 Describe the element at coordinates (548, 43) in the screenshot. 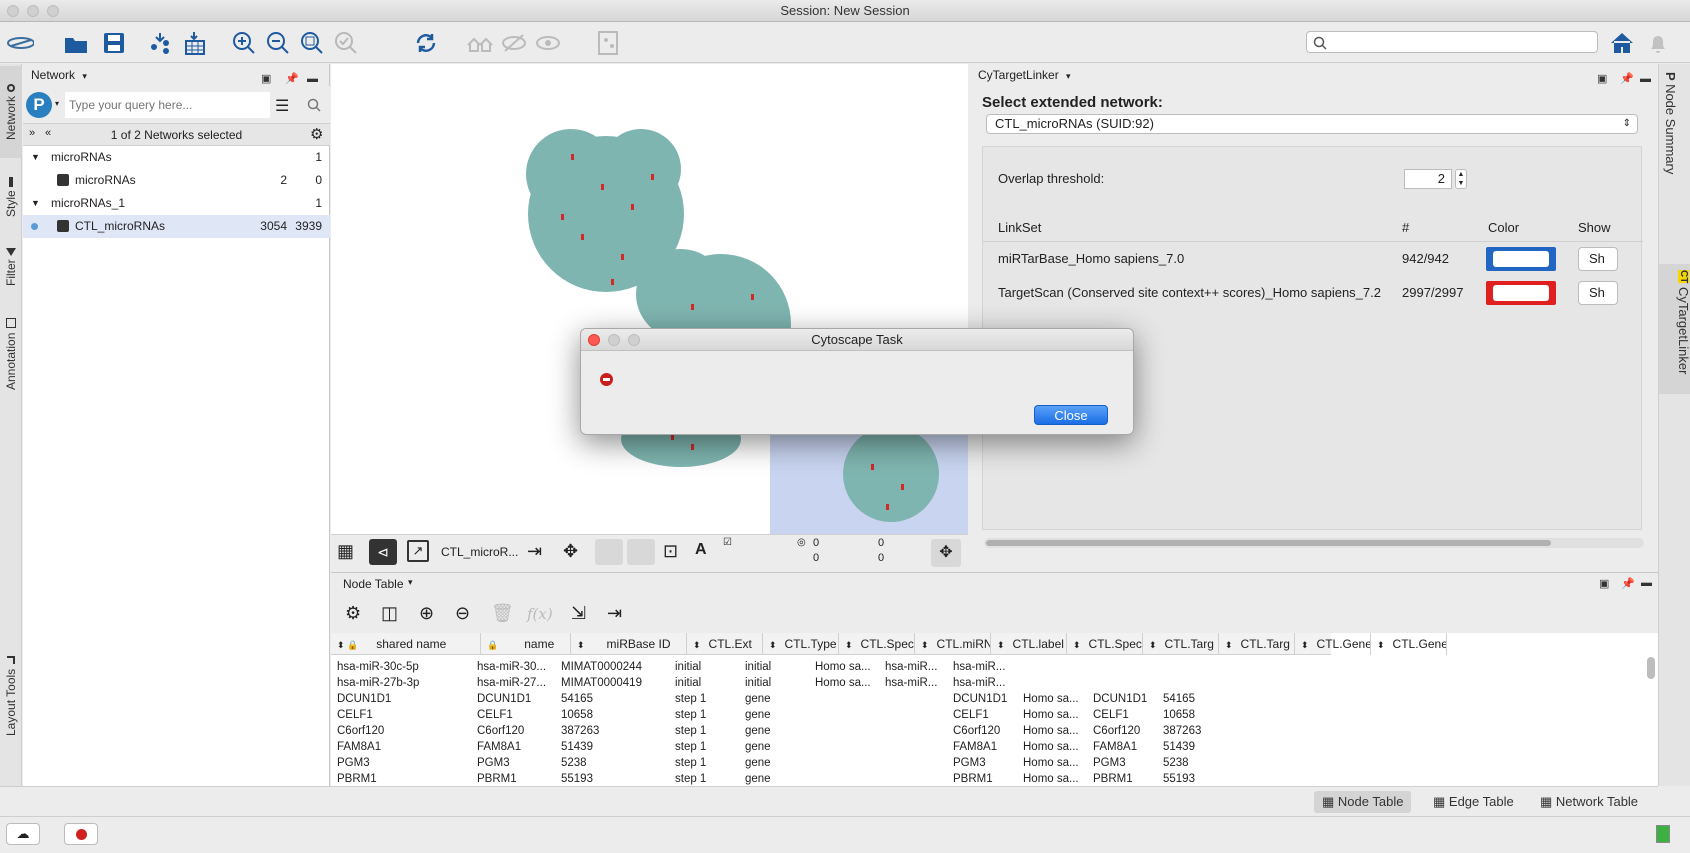

I see `show-icon` at that location.